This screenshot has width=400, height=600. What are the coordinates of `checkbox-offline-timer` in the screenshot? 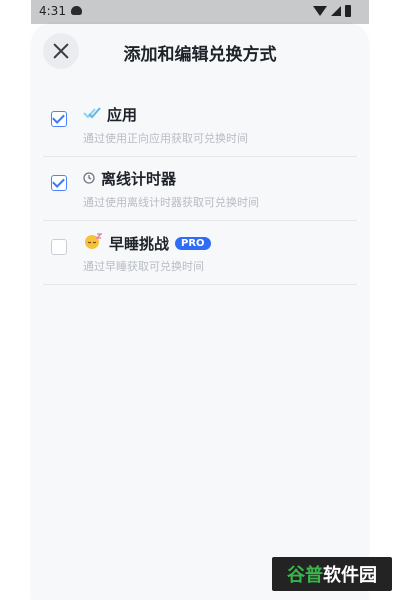 It's located at (59, 183).